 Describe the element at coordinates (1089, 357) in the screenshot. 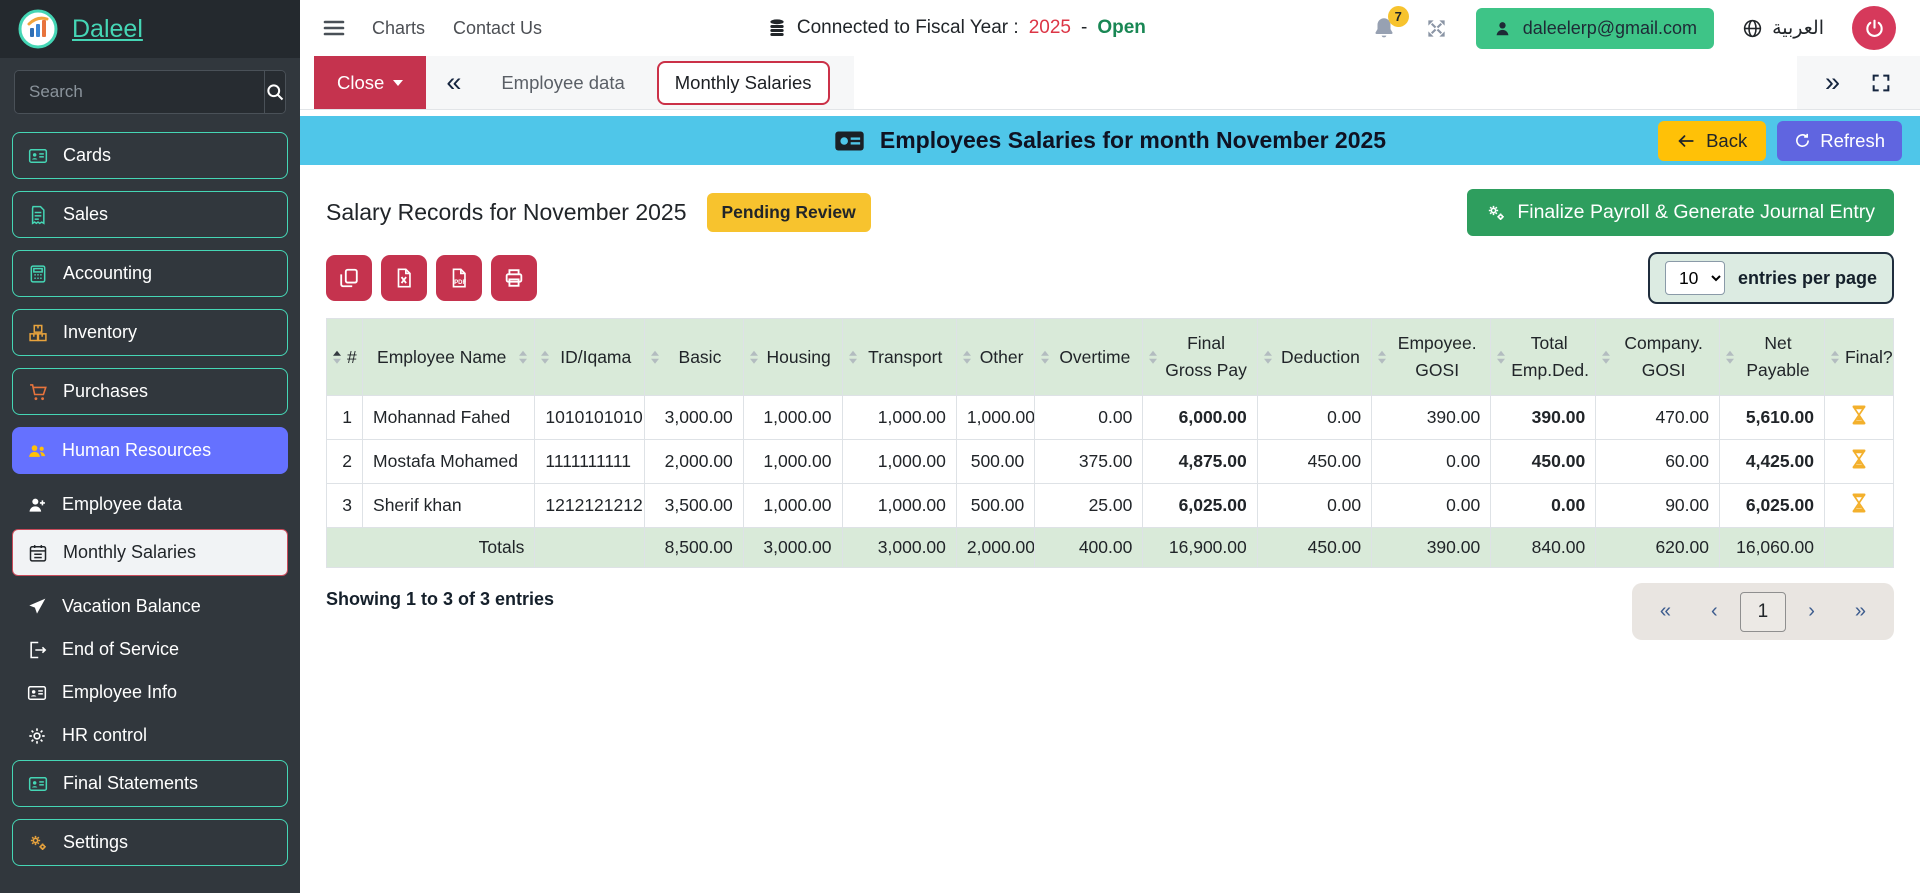

I see `column-header-overtime: Overtime` at that location.